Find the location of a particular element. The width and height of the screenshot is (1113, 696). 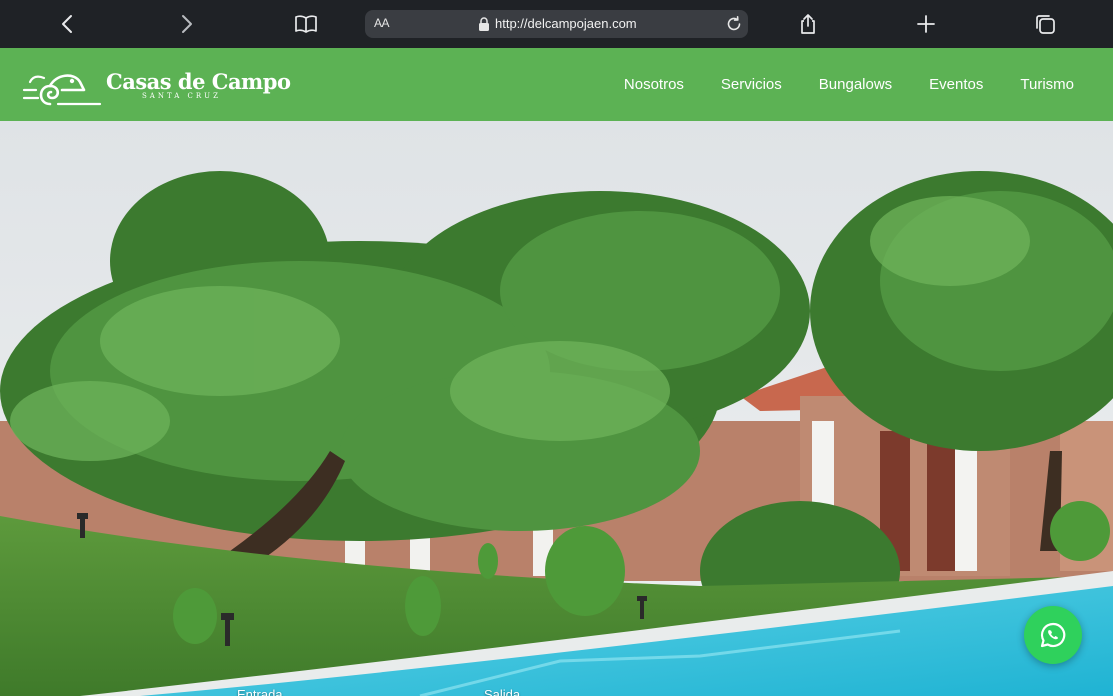

whatsapp-icon is located at coordinates (1053, 635).